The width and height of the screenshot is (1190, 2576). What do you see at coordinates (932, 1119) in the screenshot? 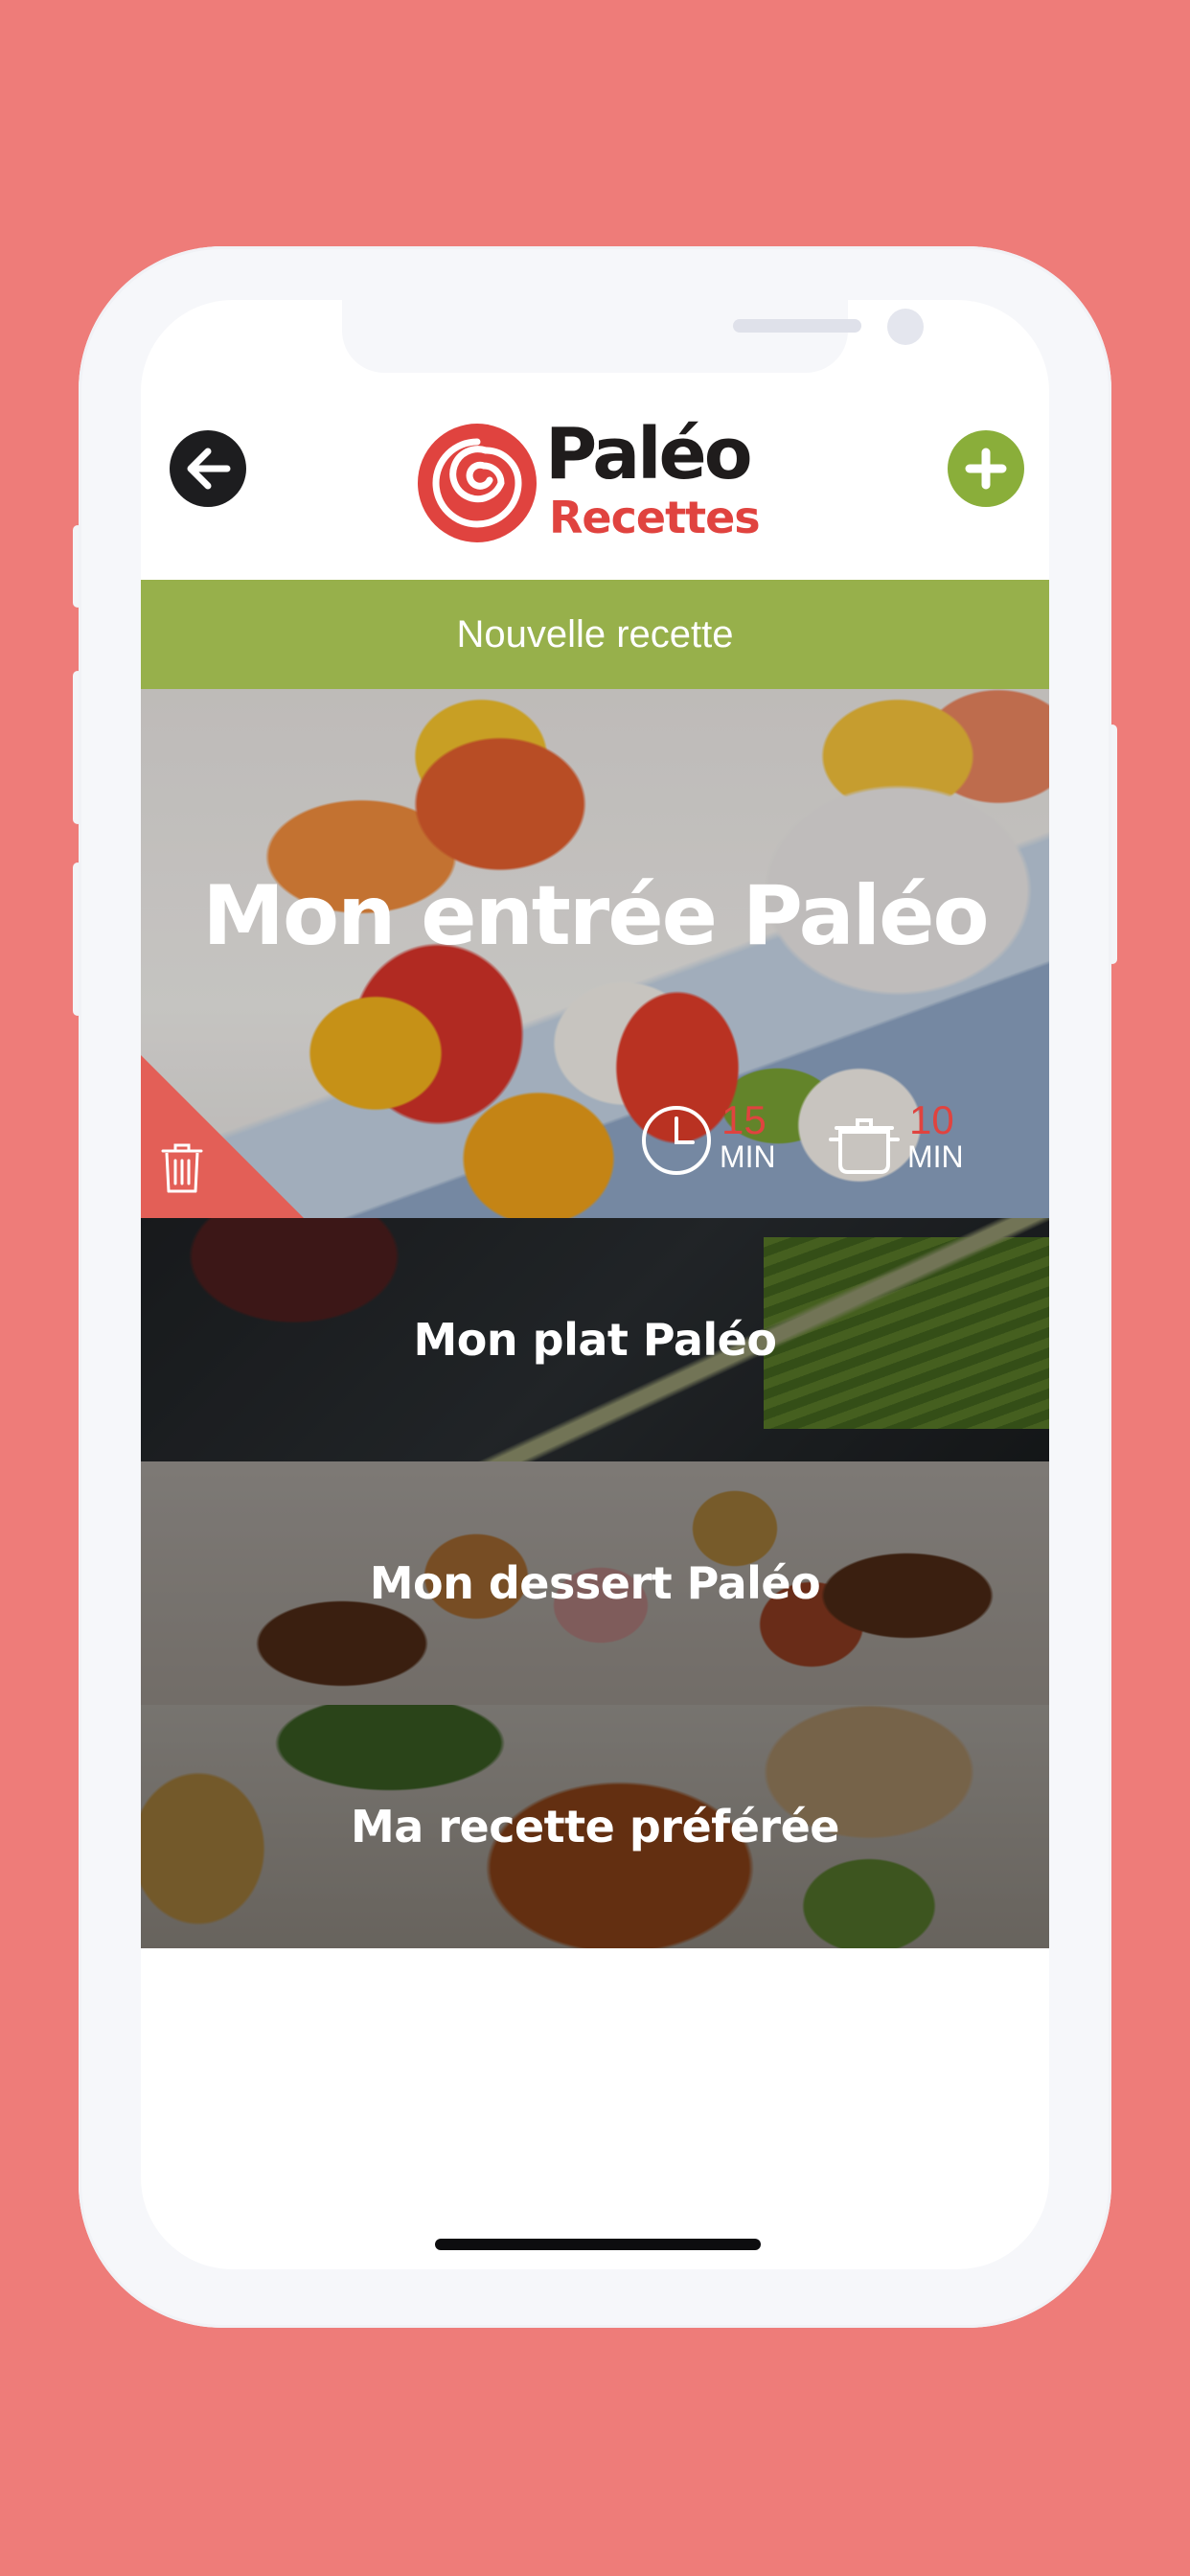
I see `cook-time-value: 10` at bounding box center [932, 1119].